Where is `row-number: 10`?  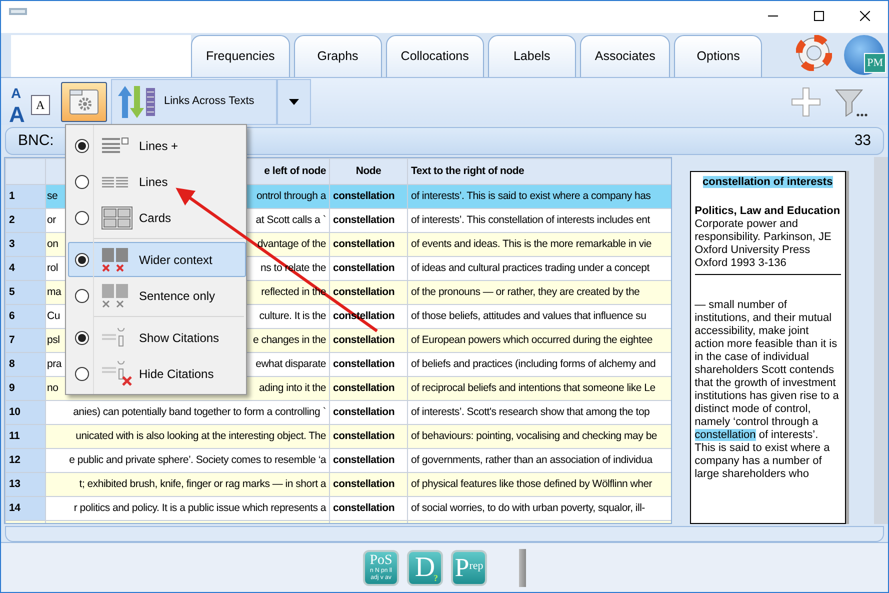
row-number: 10 is located at coordinates (26, 412).